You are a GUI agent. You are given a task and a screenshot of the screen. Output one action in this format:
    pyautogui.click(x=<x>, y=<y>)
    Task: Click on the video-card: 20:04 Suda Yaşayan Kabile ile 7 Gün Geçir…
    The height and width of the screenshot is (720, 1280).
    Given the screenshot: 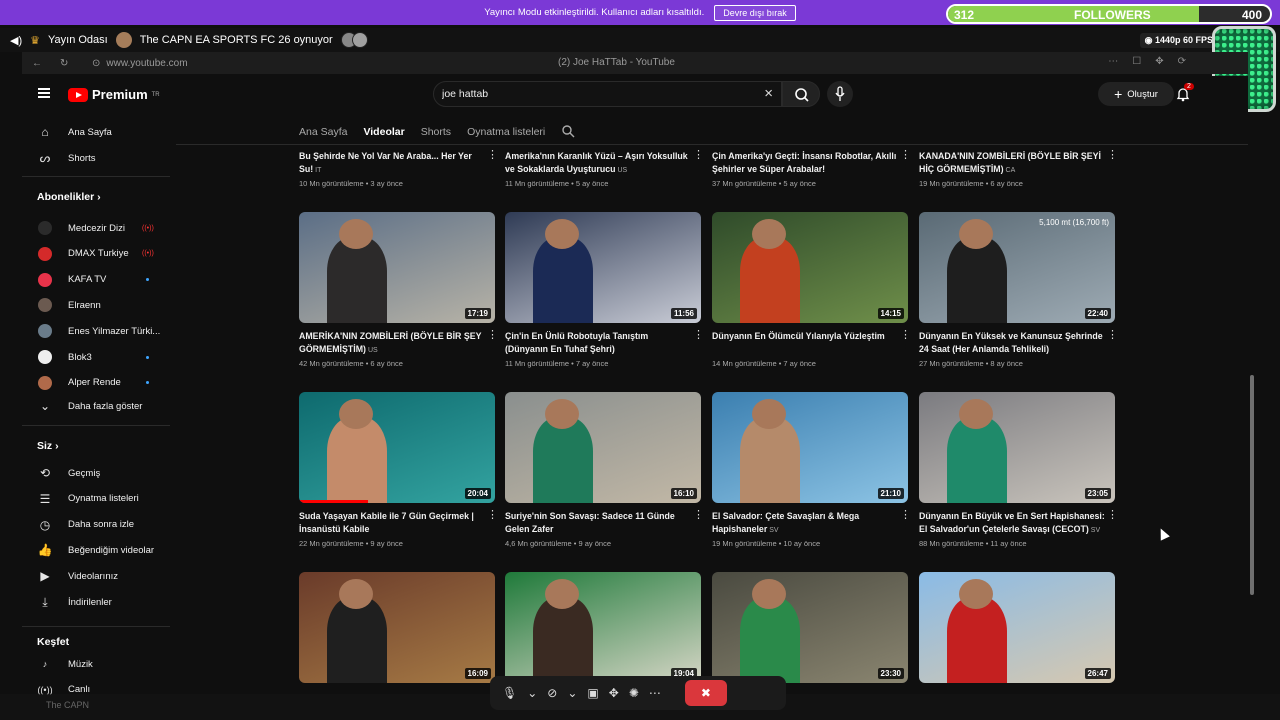 What is the action you would take?
    pyautogui.click(x=399, y=470)
    